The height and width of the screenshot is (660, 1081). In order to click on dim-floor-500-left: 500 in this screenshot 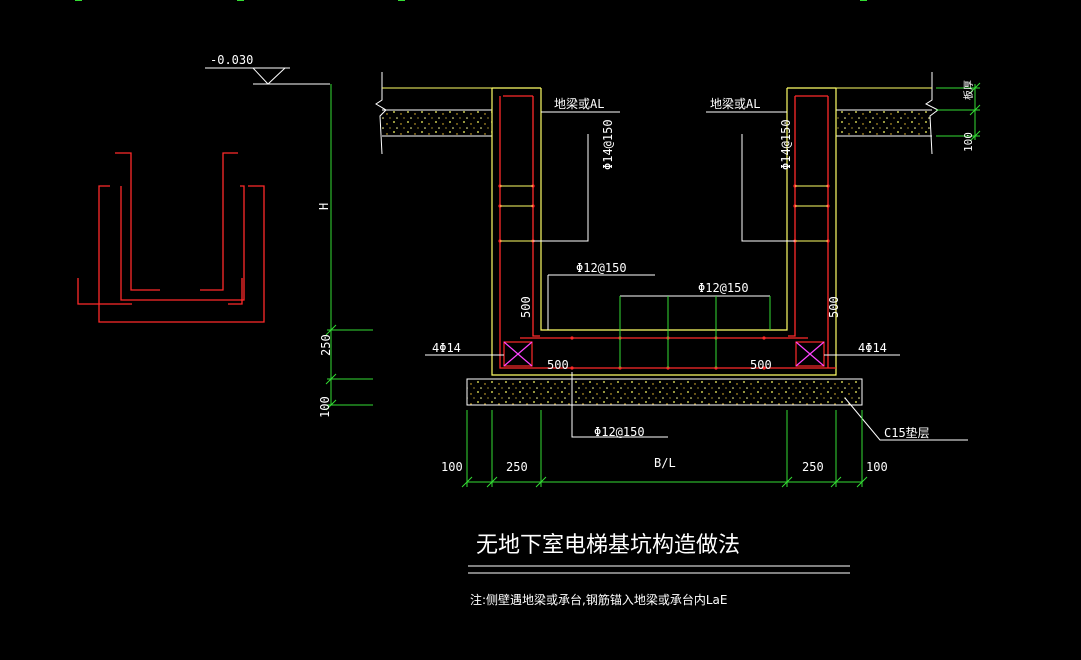, I will do `click(558, 365)`.